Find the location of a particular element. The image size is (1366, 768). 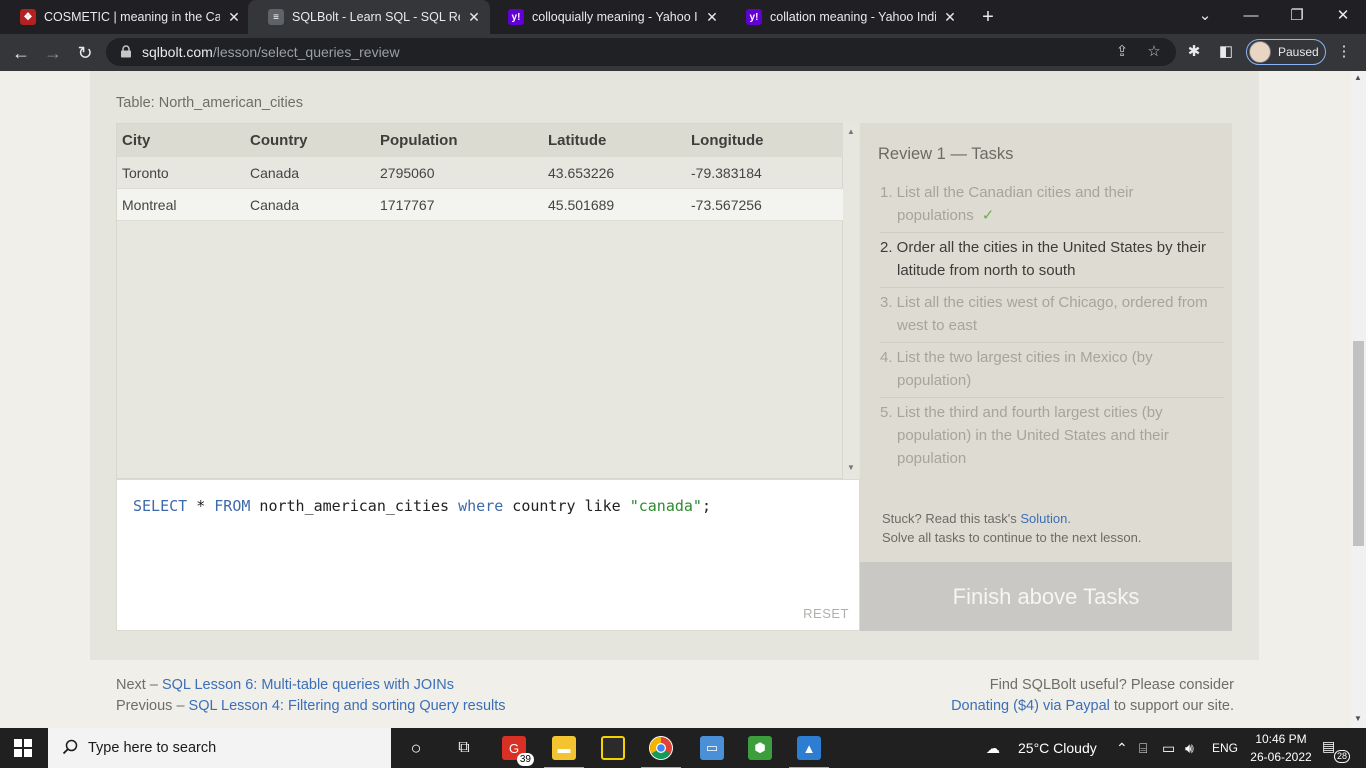

column-header: Country is located at coordinates (279, 140).